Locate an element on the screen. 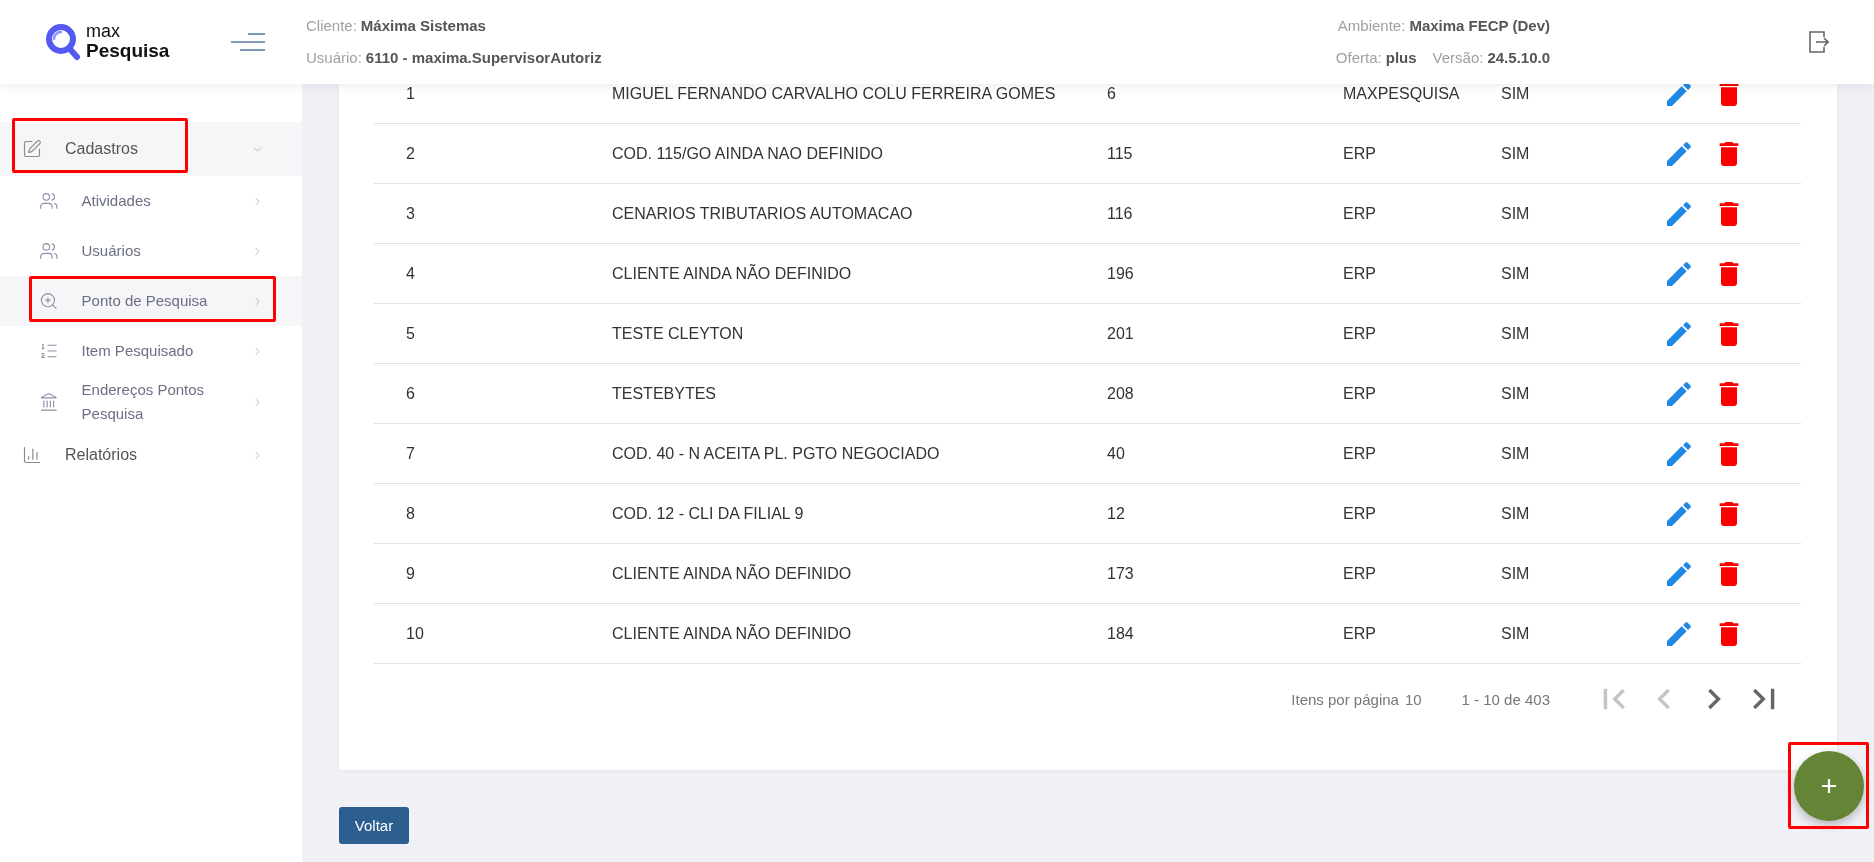 Image resolution: width=1874 pixels, height=862 pixels. table-cell-text: 208 is located at coordinates (1121, 393).